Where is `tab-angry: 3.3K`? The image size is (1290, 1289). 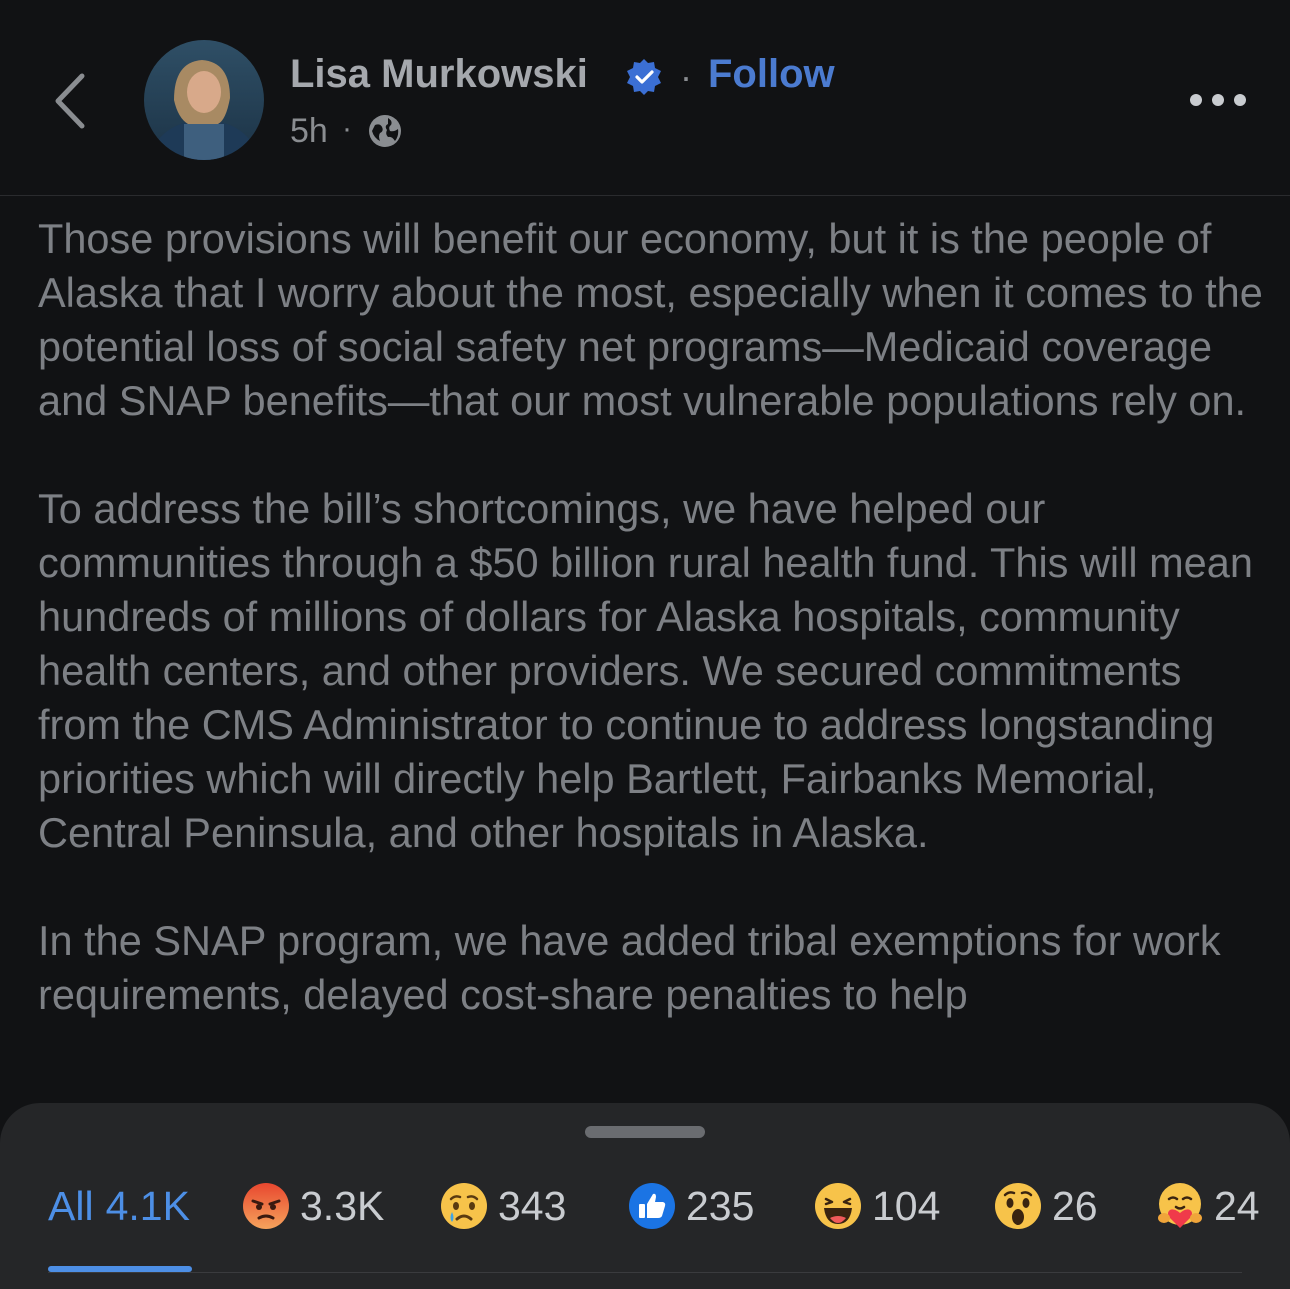
tab-angry: 3.3K is located at coordinates (313, 1206).